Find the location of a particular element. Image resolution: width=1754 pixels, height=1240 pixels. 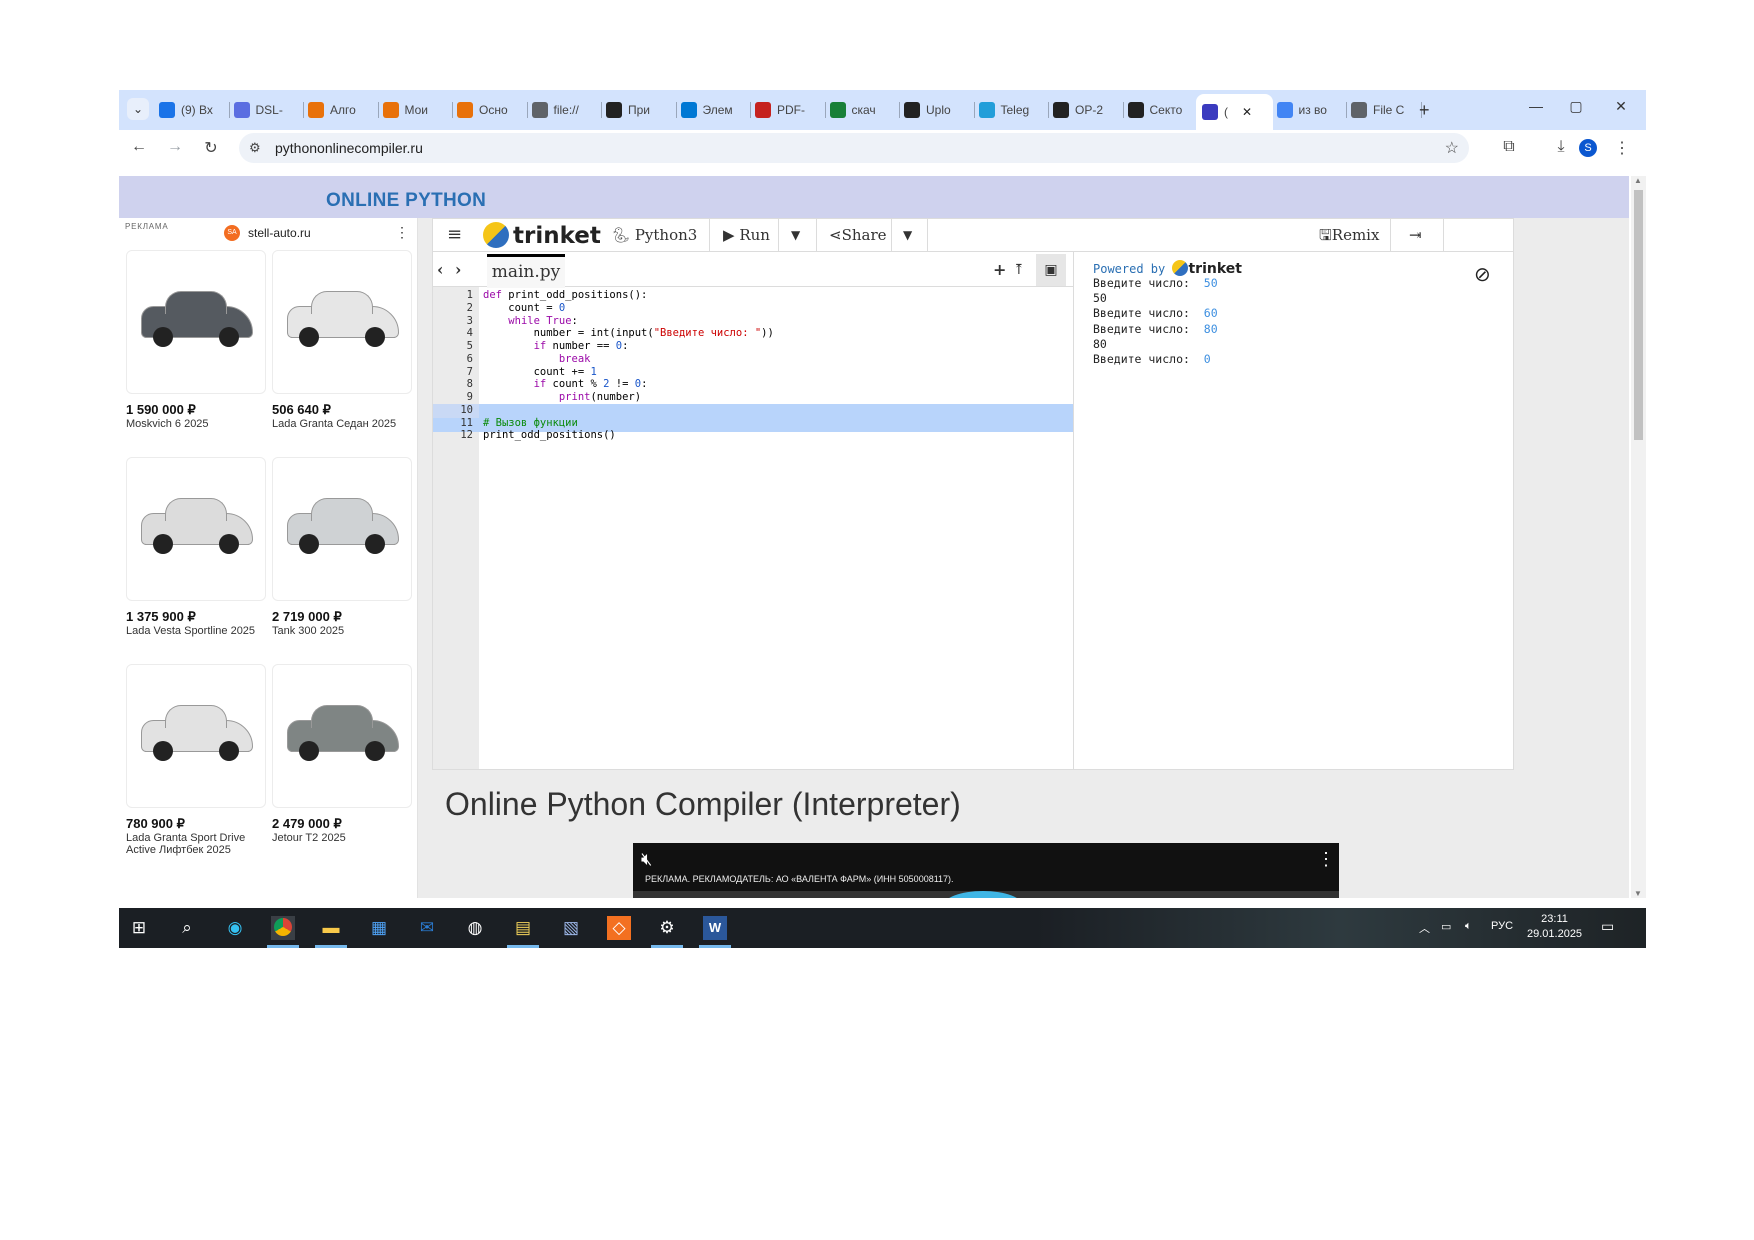

new-tab-button: + is located at coordinates (1431, 110).